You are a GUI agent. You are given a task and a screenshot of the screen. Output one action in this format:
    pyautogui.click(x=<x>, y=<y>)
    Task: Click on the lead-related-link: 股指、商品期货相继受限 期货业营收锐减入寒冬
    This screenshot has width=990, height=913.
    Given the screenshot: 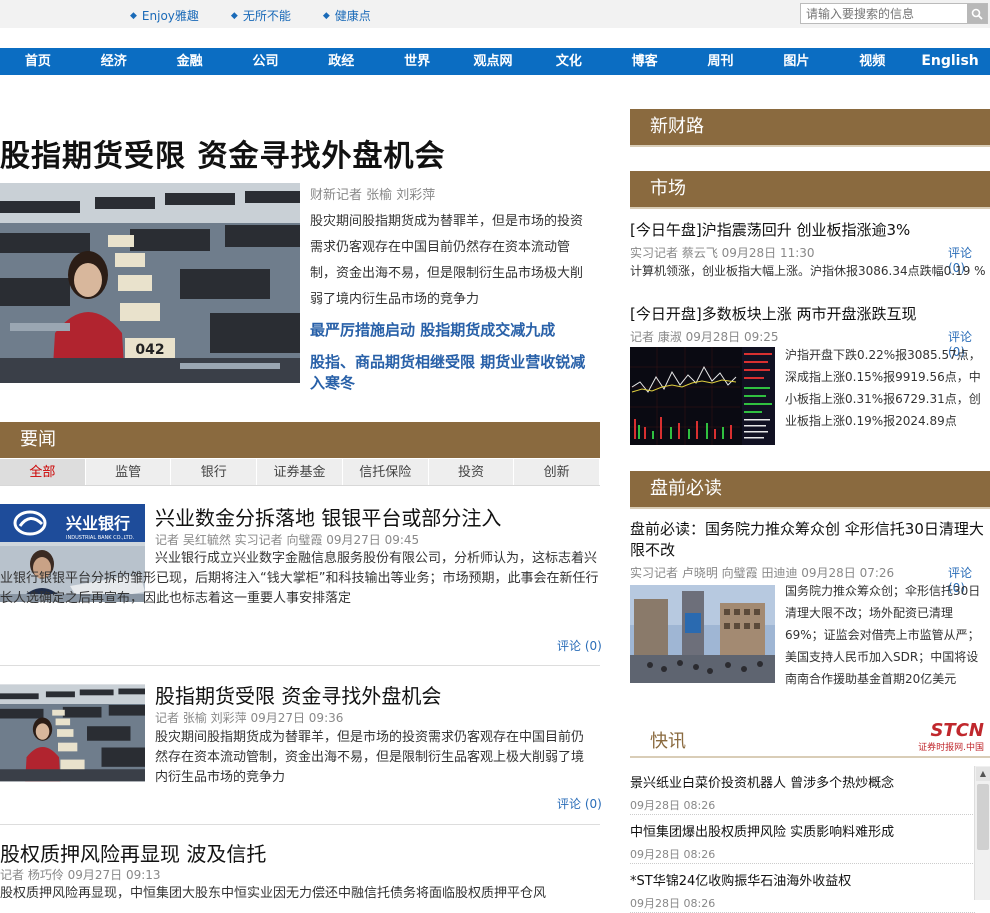 What is the action you would take?
    pyautogui.click(x=452, y=373)
    